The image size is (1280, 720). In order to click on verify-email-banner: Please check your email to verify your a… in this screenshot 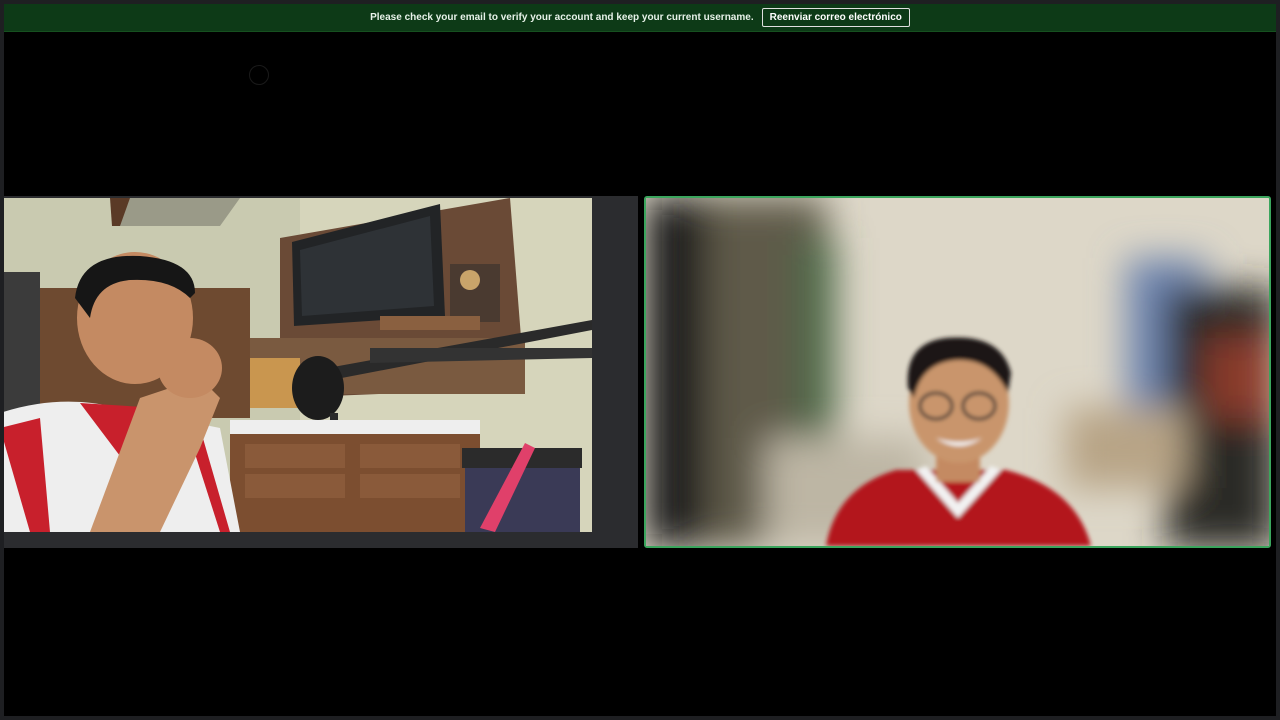, I will do `click(640, 18)`.